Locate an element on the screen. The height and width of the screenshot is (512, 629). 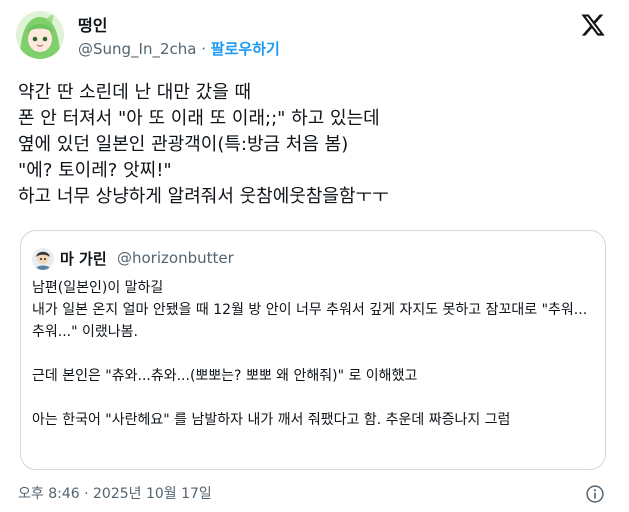
follow-button: 팔로우하기 is located at coordinates (245, 49).